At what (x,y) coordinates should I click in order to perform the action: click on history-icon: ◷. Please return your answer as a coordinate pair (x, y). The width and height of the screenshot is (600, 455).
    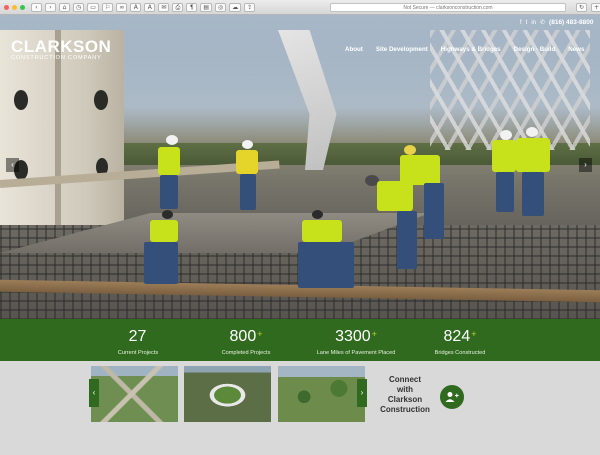
    Looking at the image, I should click on (79, 7).